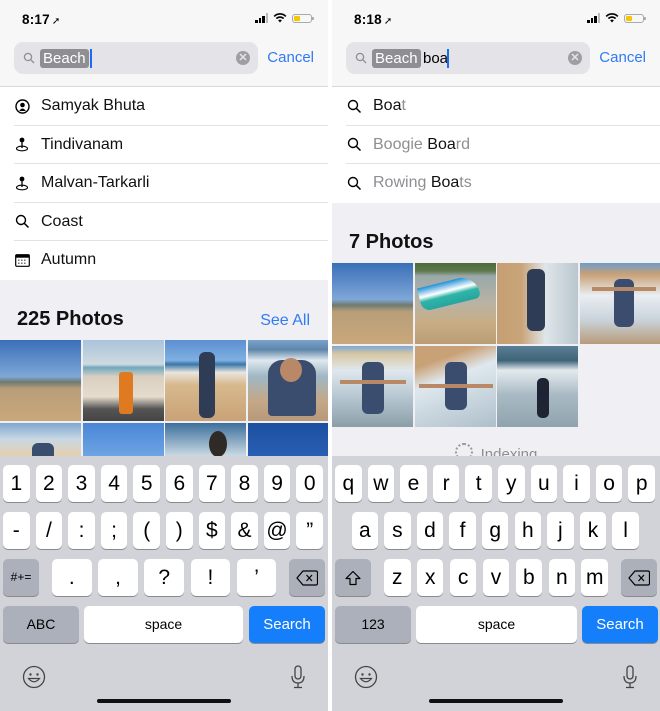  Describe the element at coordinates (413, 483) in the screenshot. I see `key: e` at that location.